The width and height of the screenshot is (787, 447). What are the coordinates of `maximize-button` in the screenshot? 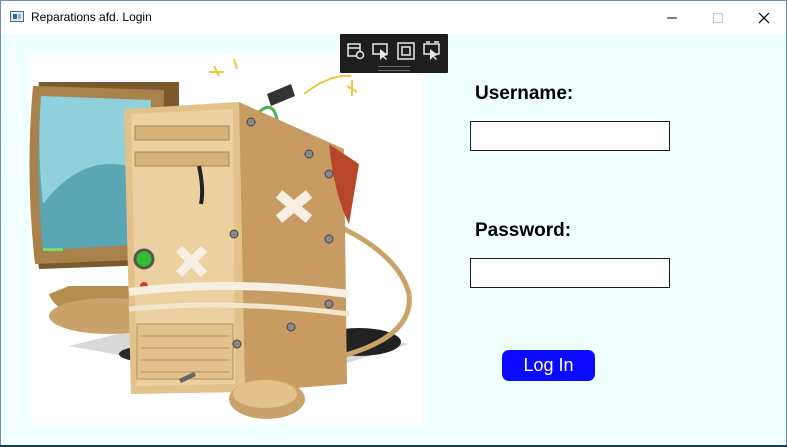 It's located at (718, 17).